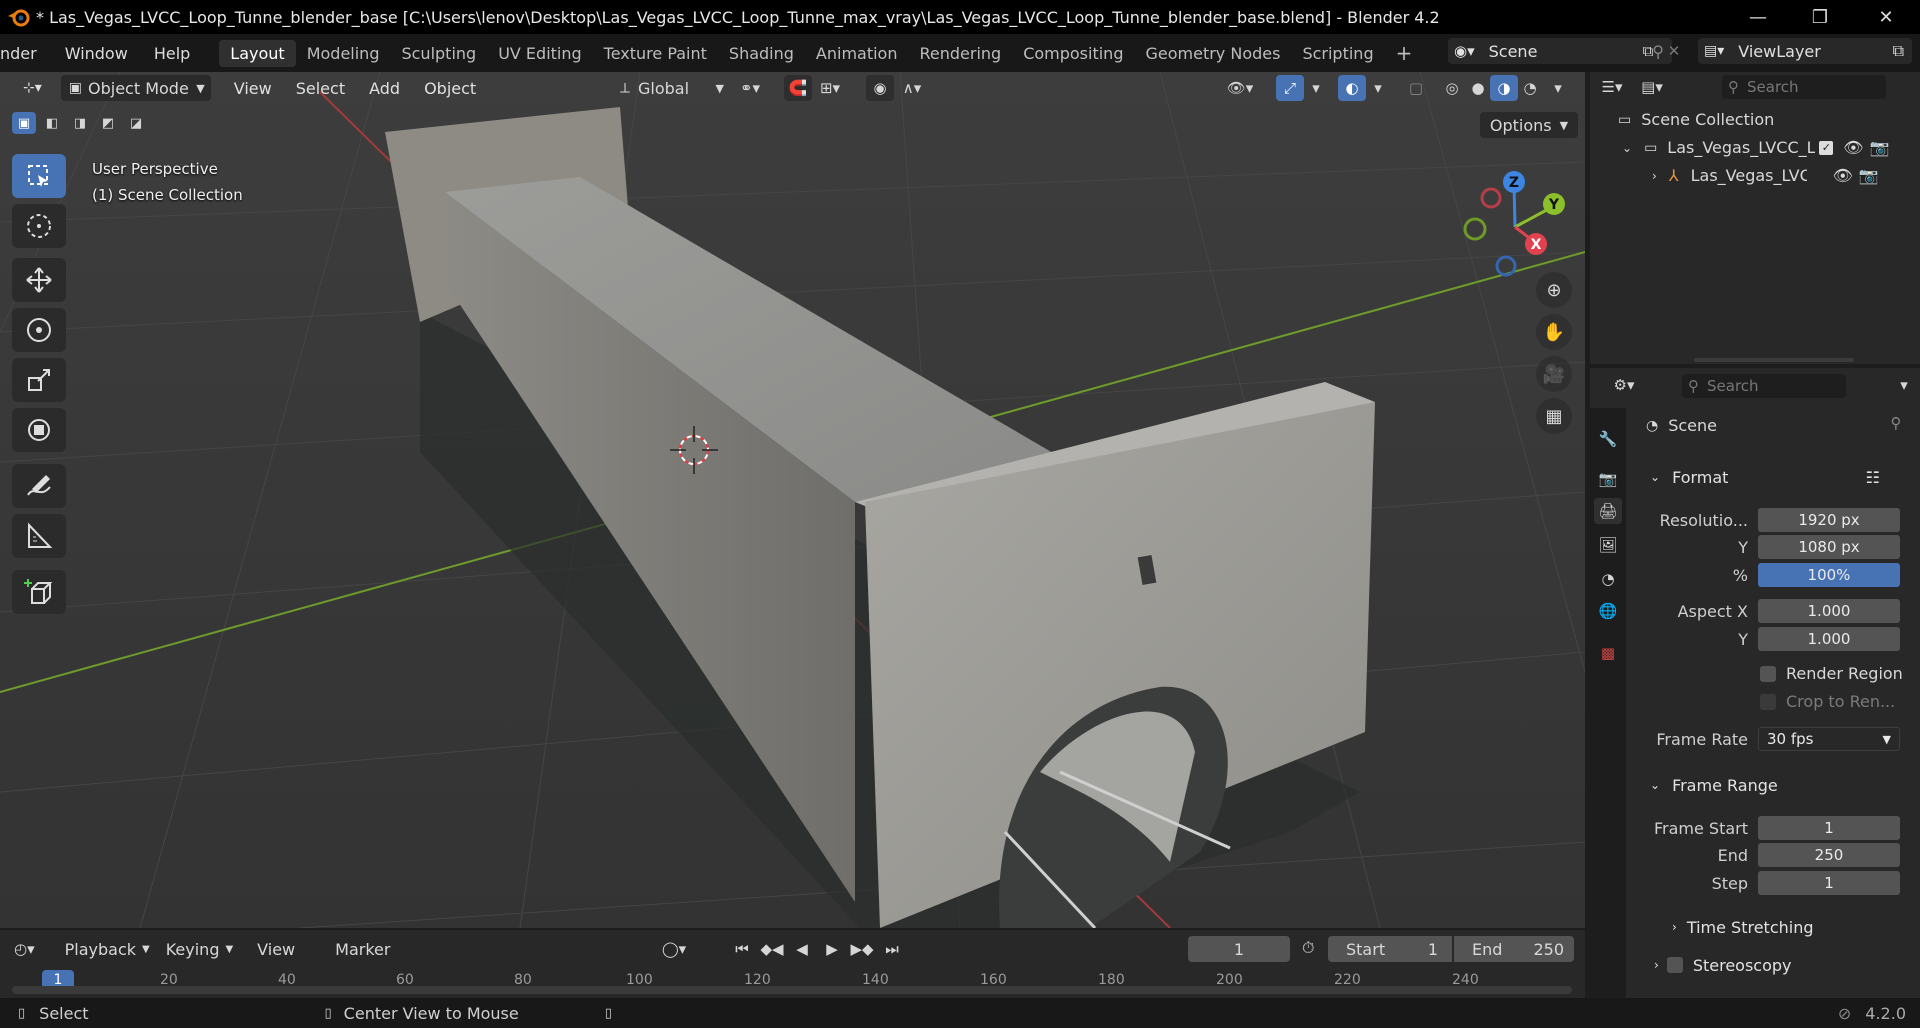 The width and height of the screenshot is (1920, 1028). Describe the element at coordinates (1475, 229) in the screenshot. I see `neg-y-axis-handle` at that location.